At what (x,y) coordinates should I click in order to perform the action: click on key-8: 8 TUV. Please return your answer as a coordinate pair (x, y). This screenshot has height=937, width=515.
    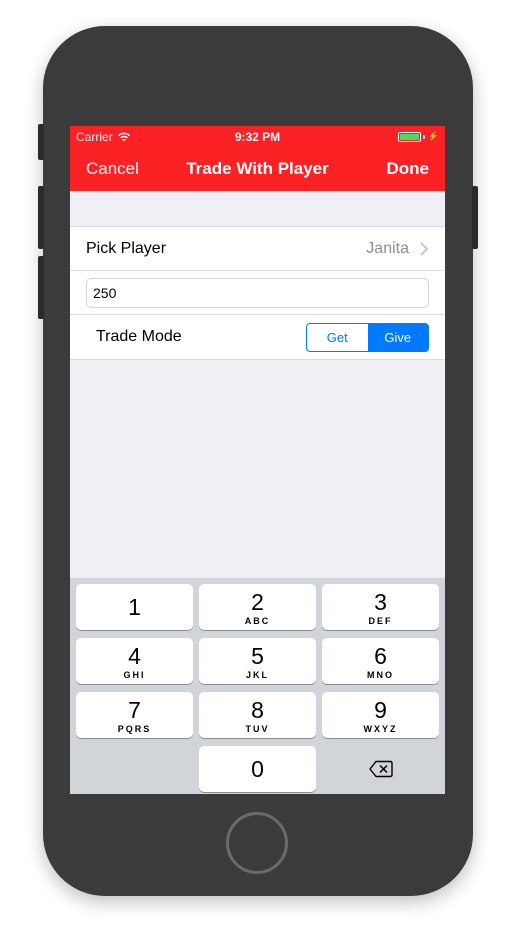
    Looking at the image, I should click on (257, 715).